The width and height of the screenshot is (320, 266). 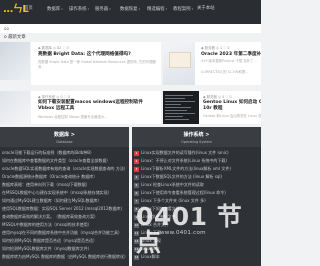 I want to click on nav-item-tutorials: 教程案例▾, so click(x=183, y=9).